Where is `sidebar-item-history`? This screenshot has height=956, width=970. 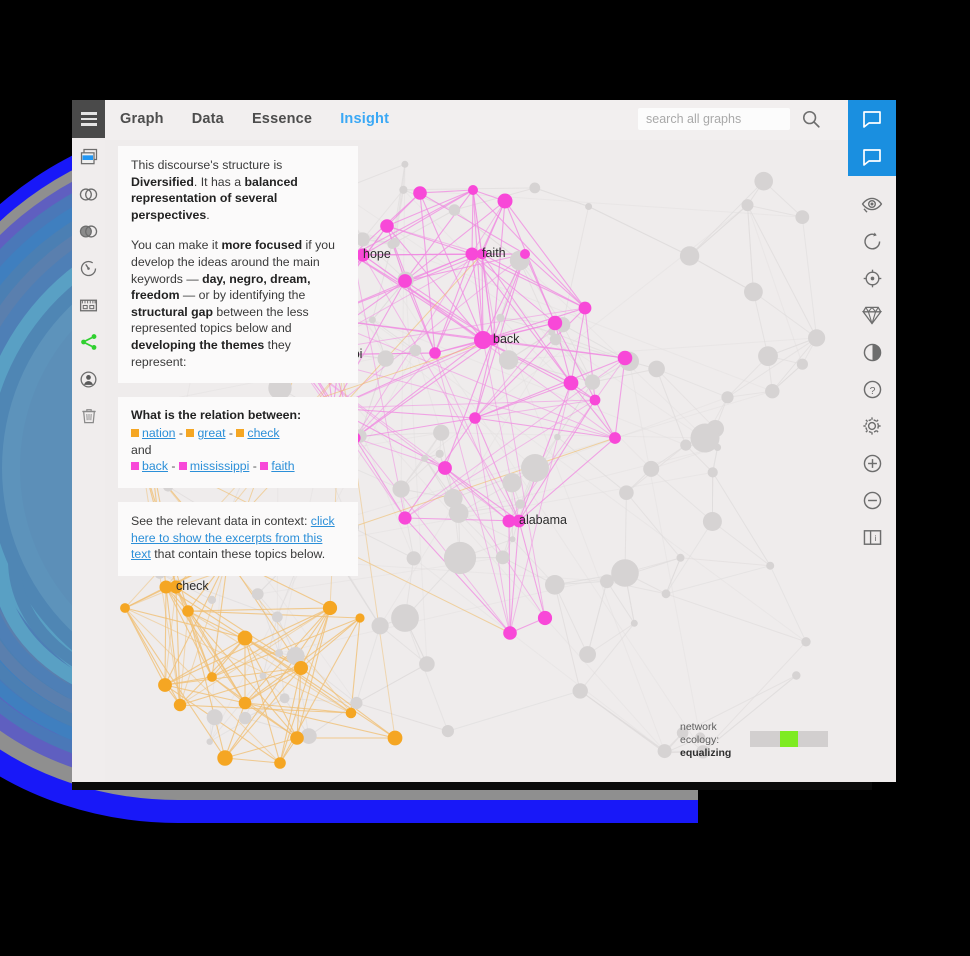 sidebar-item-history is located at coordinates (89, 268).